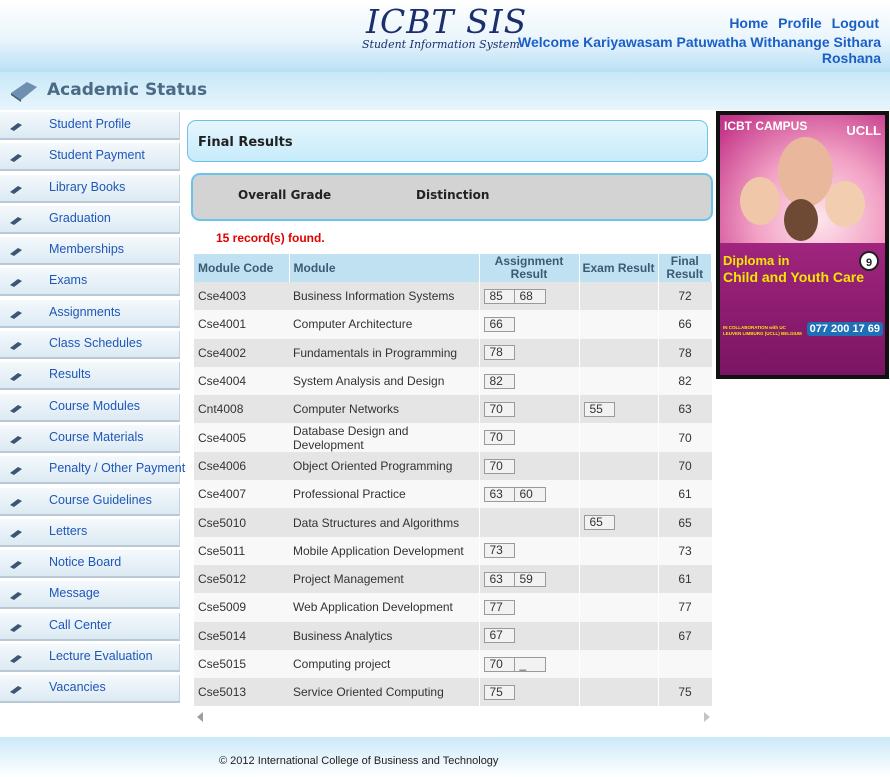 This screenshot has height=777, width=890. Describe the element at coordinates (90, 251) in the screenshot. I see `sidebar-item-memberships: Memberships` at that location.